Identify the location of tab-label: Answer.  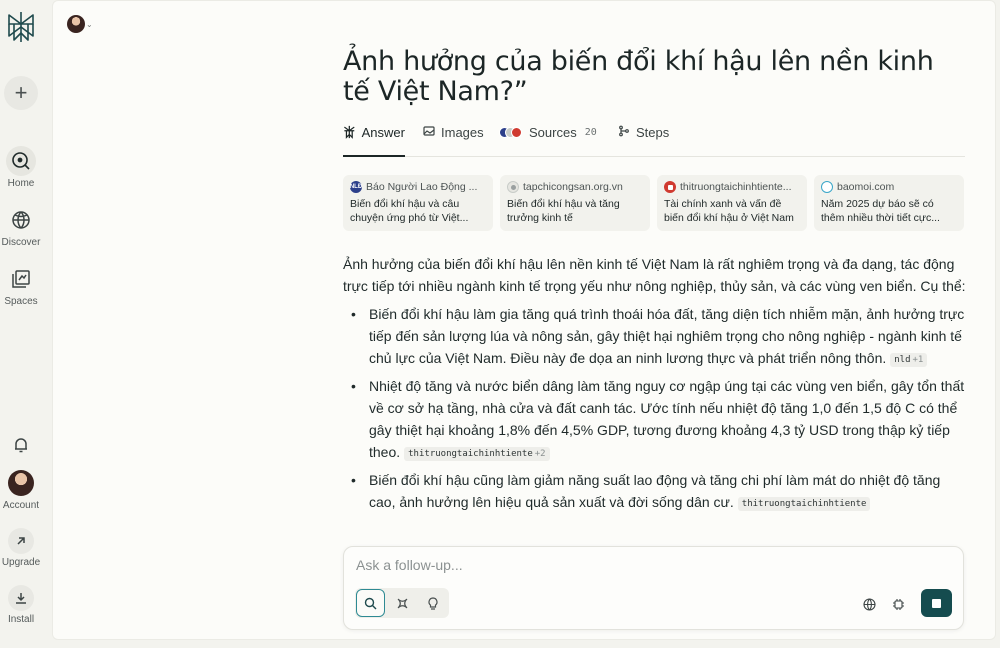
(383, 132).